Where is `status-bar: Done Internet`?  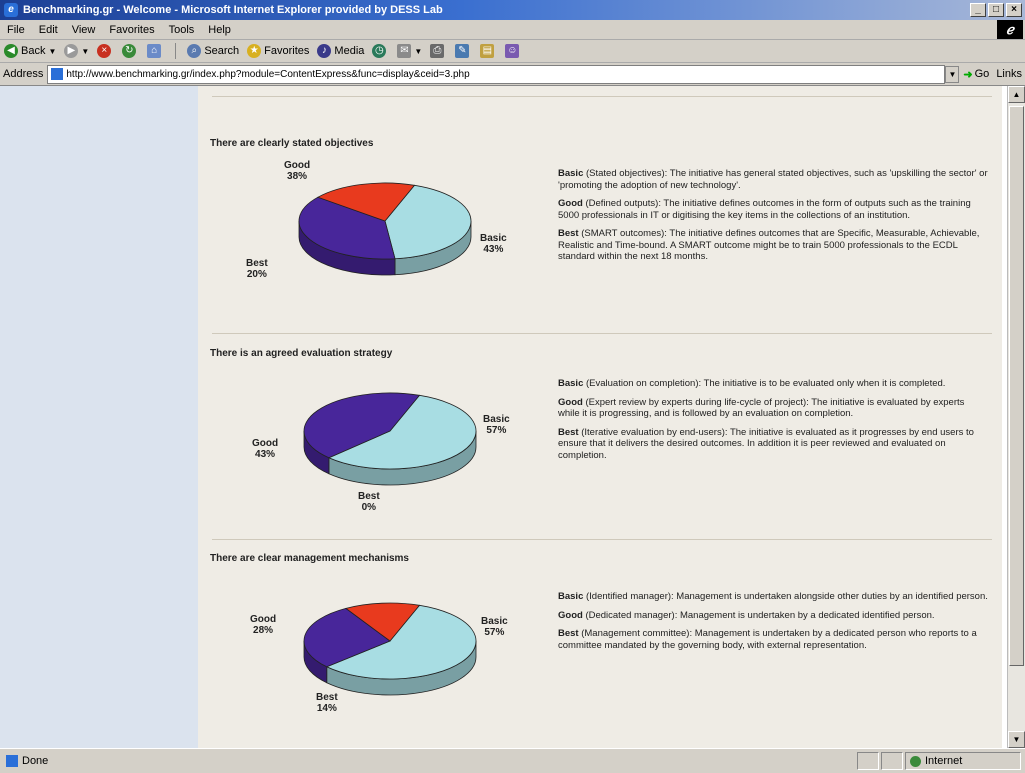
status-bar: Done Internet is located at coordinates (512, 760).